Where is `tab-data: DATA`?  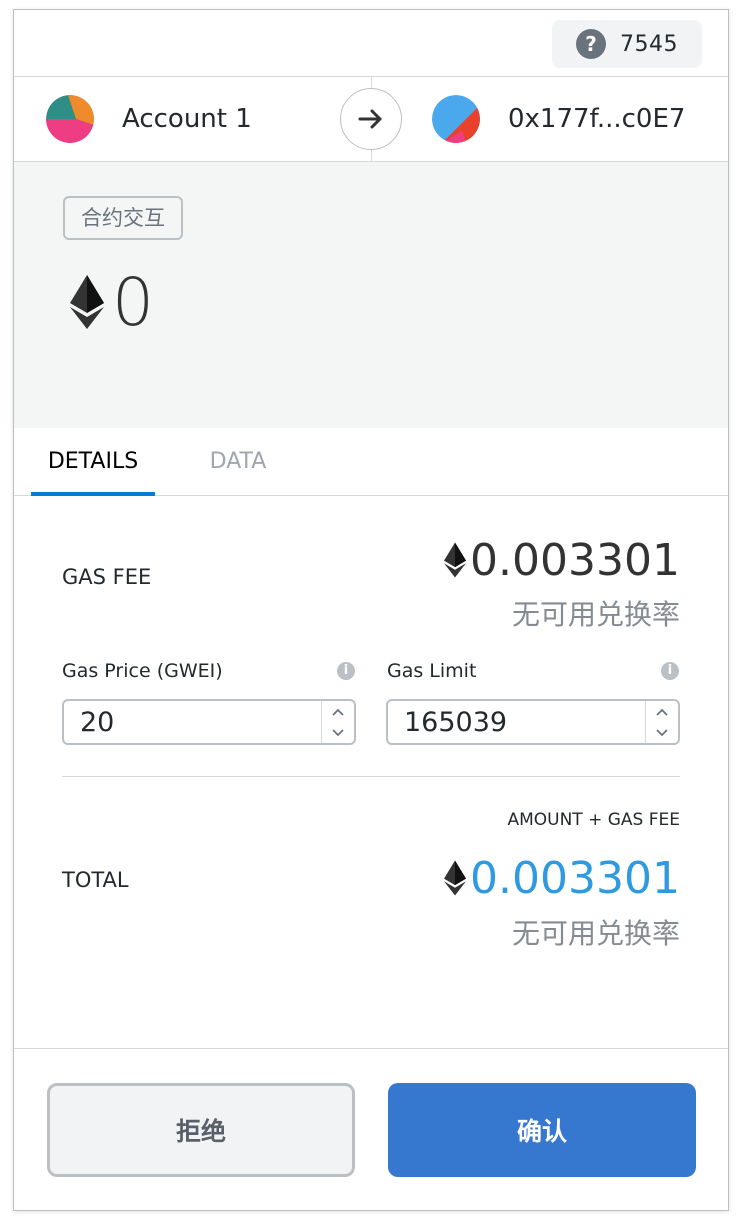 tab-data: DATA is located at coordinates (238, 461).